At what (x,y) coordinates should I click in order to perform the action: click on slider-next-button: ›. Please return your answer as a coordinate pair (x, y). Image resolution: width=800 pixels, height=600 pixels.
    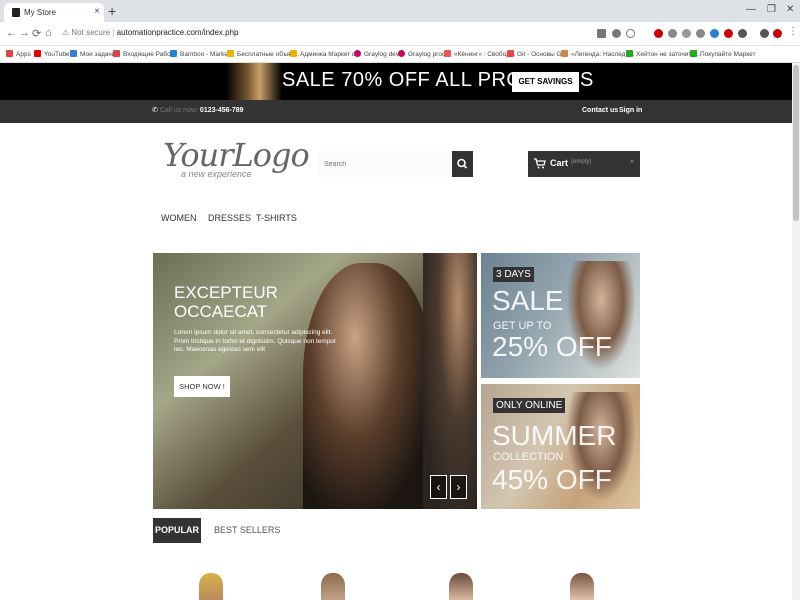
    Looking at the image, I should click on (458, 487).